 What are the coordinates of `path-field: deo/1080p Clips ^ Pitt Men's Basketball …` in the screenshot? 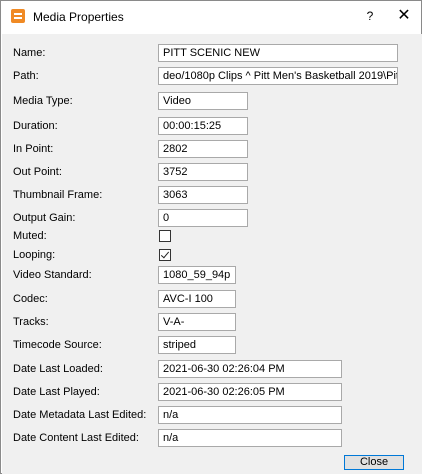 It's located at (278, 76).